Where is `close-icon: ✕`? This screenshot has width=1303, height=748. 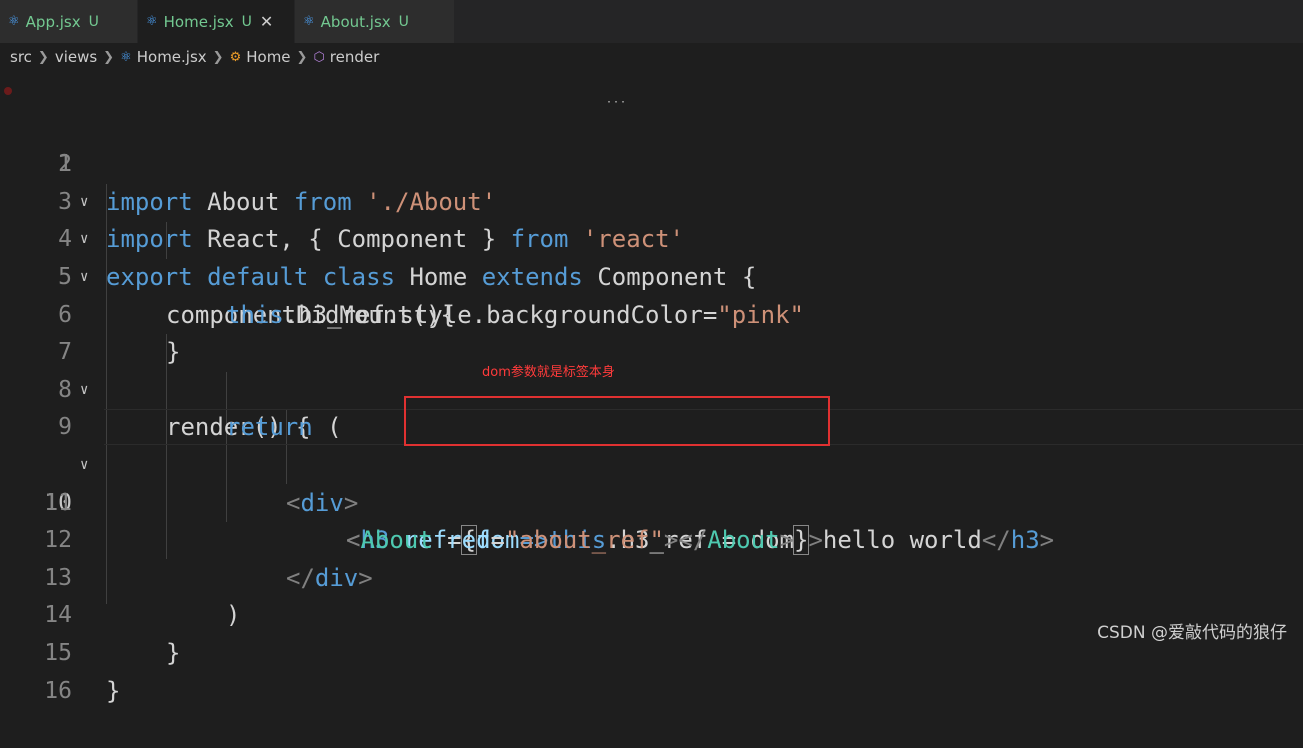 close-icon: ✕ is located at coordinates (266, 21).